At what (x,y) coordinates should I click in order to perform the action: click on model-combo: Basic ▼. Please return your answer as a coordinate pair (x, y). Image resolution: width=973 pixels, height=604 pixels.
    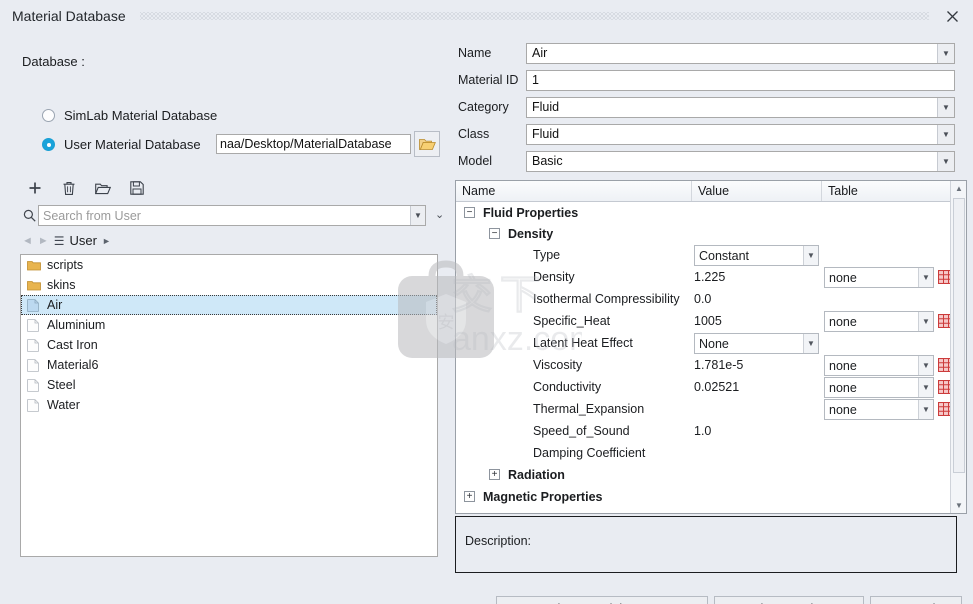
    Looking at the image, I should click on (740, 161).